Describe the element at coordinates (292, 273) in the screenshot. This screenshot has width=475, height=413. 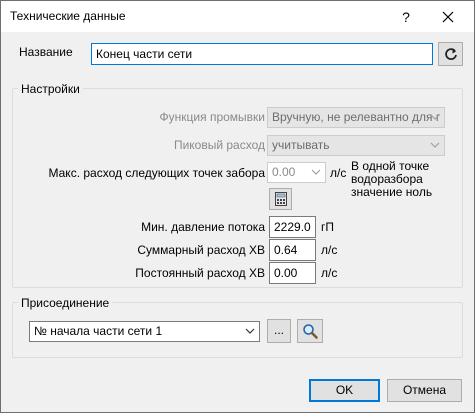
I see `constant-cold-flow-input: 0.00` at that location.